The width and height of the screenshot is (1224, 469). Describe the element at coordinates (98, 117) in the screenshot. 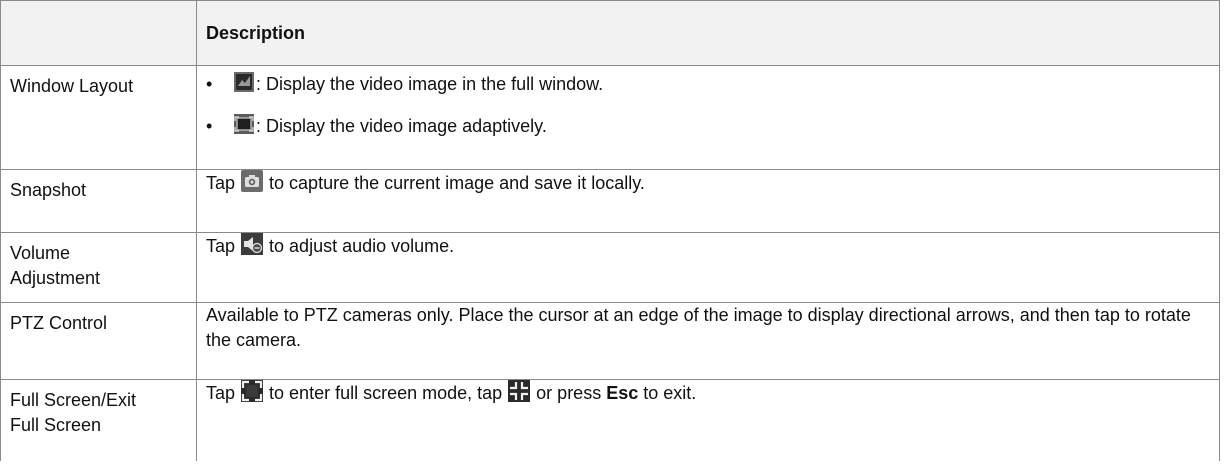

I see `row-label-window-layout: Window Layout` at that location.